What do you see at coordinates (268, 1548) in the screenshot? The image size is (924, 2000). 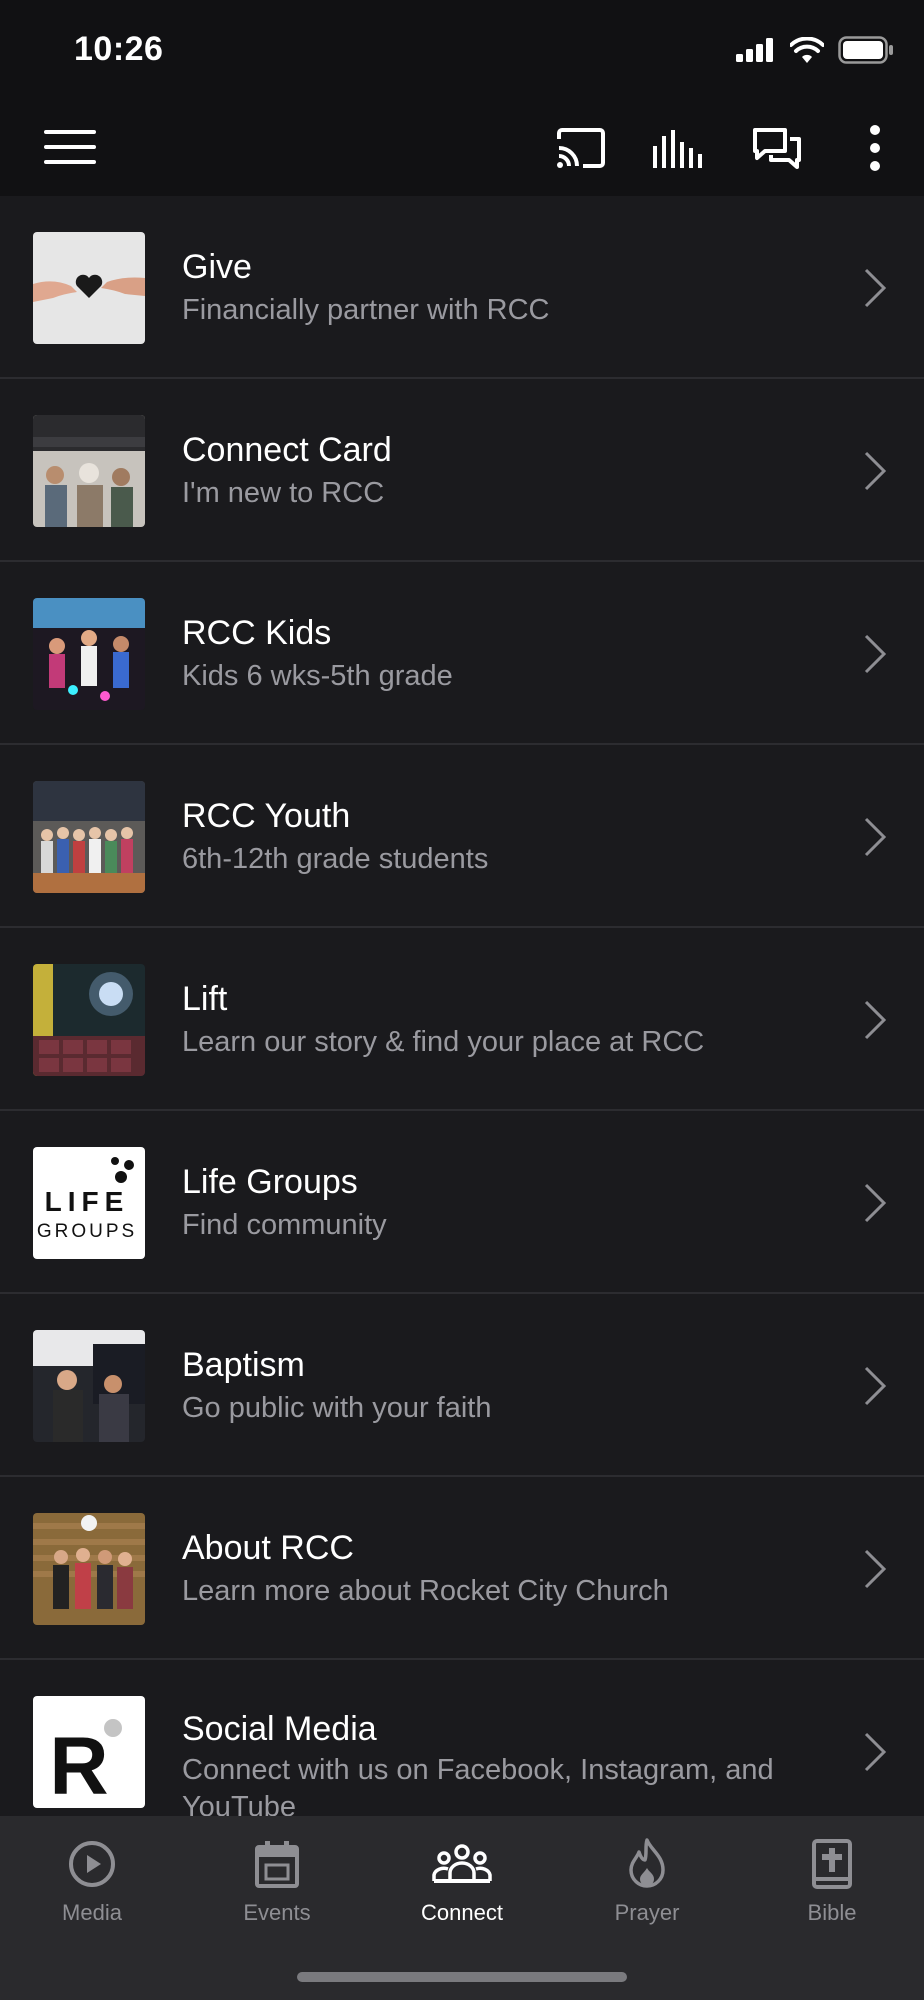 I see `list-item-title: About RCC` at bounding box center [268, 1548].